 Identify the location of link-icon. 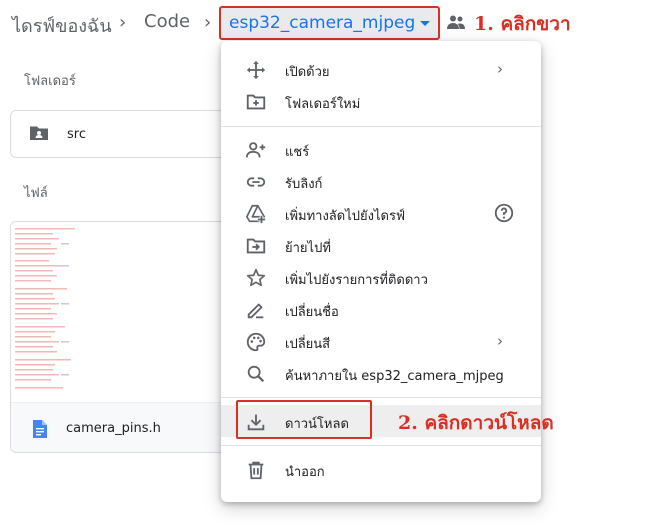
(256, 182).